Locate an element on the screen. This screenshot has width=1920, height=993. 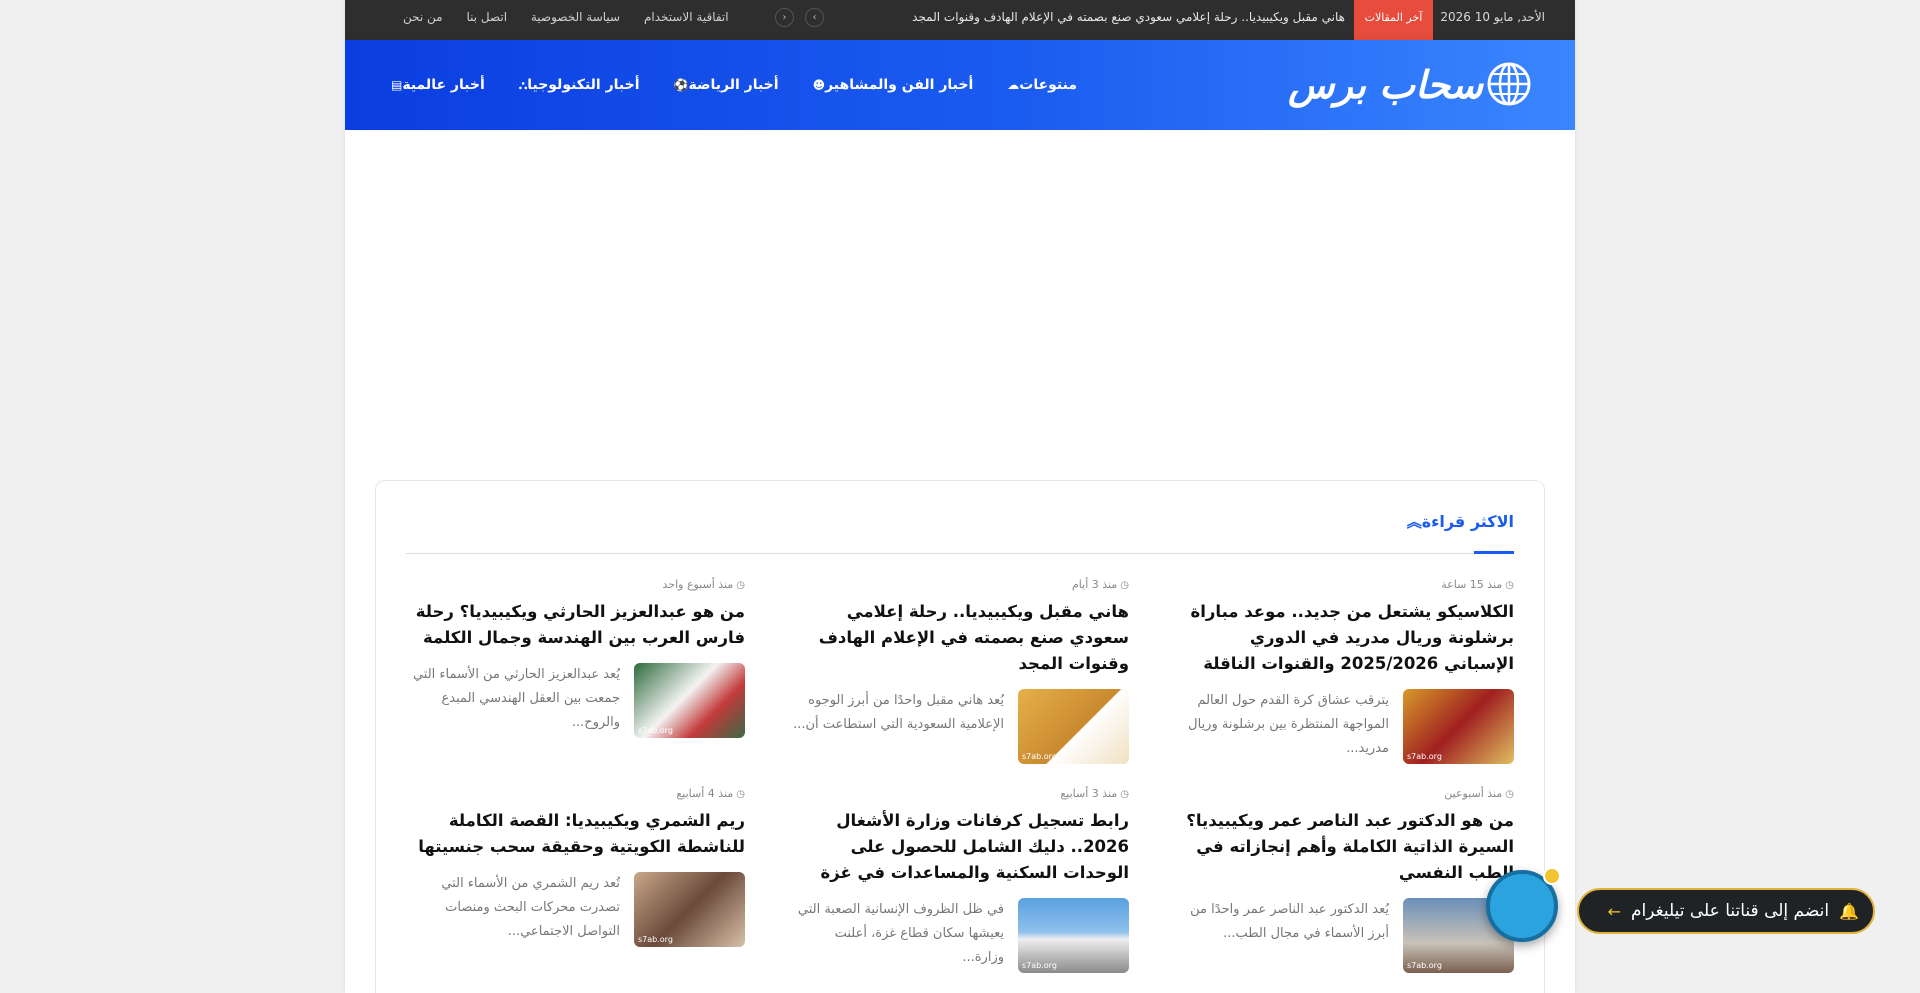
logo-text: سحاب برس is located at coordinates (1385, 84).